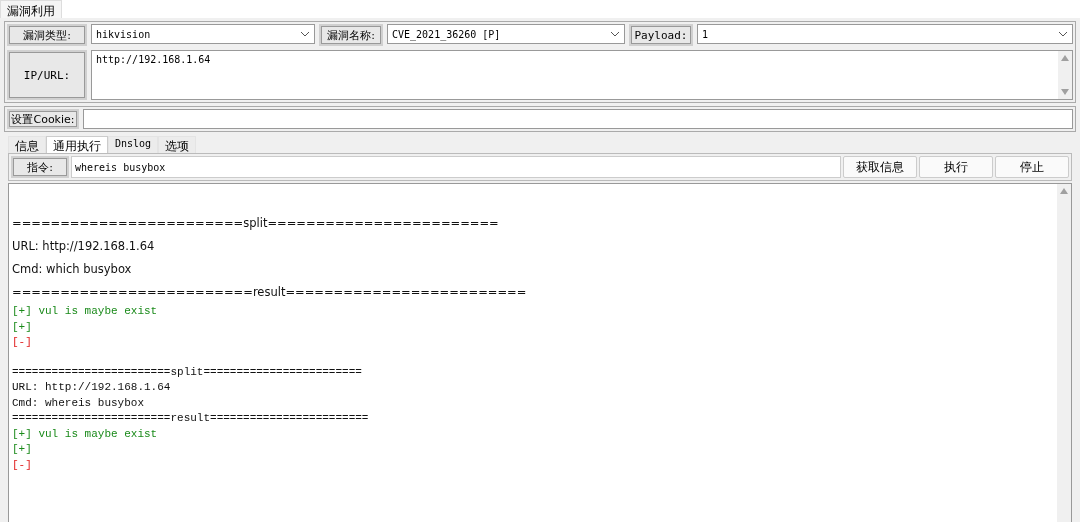 This screenshot has width=1080, height=522. I want to click on target-field: http://192.168.1.64, so click(582, 75).